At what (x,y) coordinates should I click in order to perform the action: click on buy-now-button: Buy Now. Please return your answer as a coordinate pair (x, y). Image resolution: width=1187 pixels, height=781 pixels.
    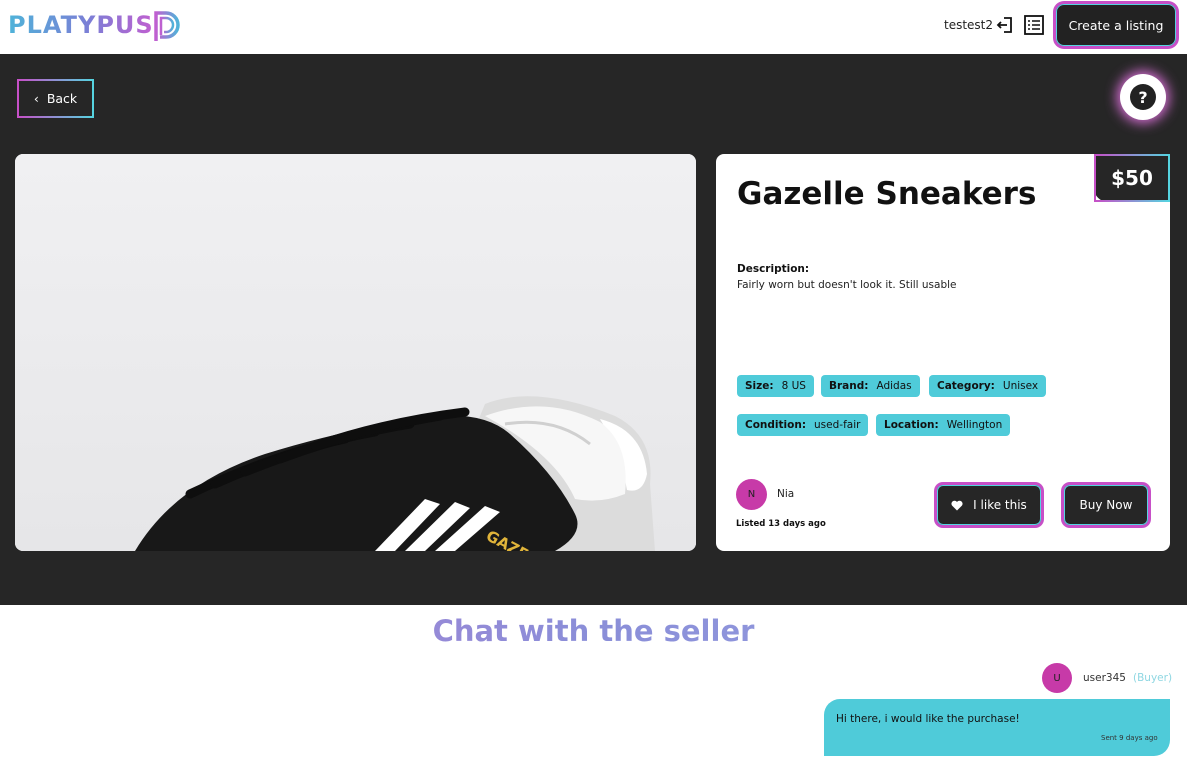
    Looking at the image, I should click on (1106, 505).